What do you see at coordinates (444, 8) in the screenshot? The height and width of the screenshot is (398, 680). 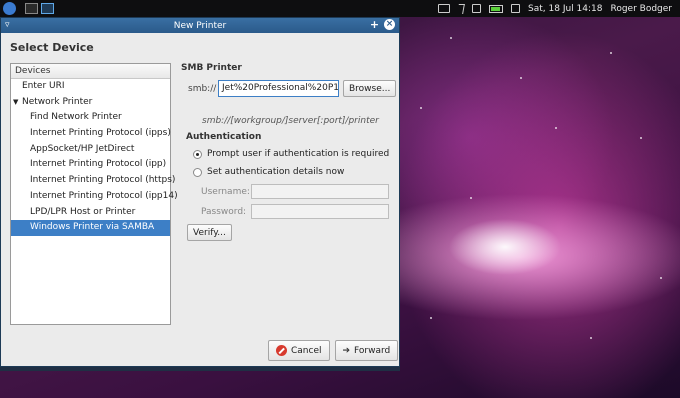 I see `keyboard-icon` at bounding box center [444, 8].